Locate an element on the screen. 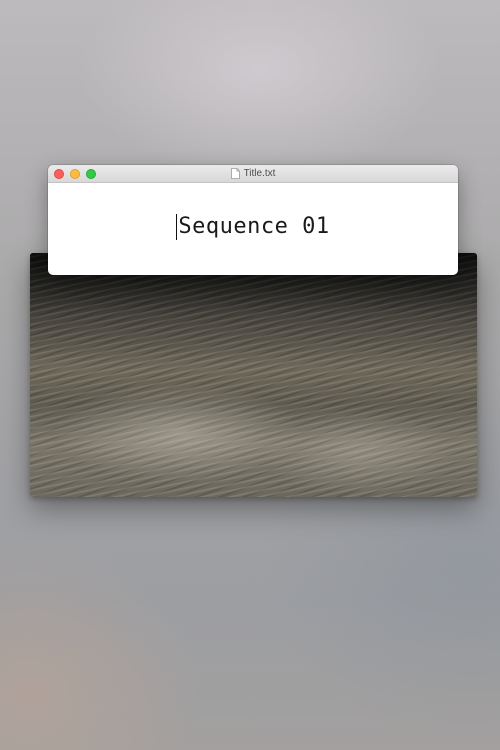 This screenshot has width=500, height=750. text-line: Sequence 01 is located at coordinates (252, 226).